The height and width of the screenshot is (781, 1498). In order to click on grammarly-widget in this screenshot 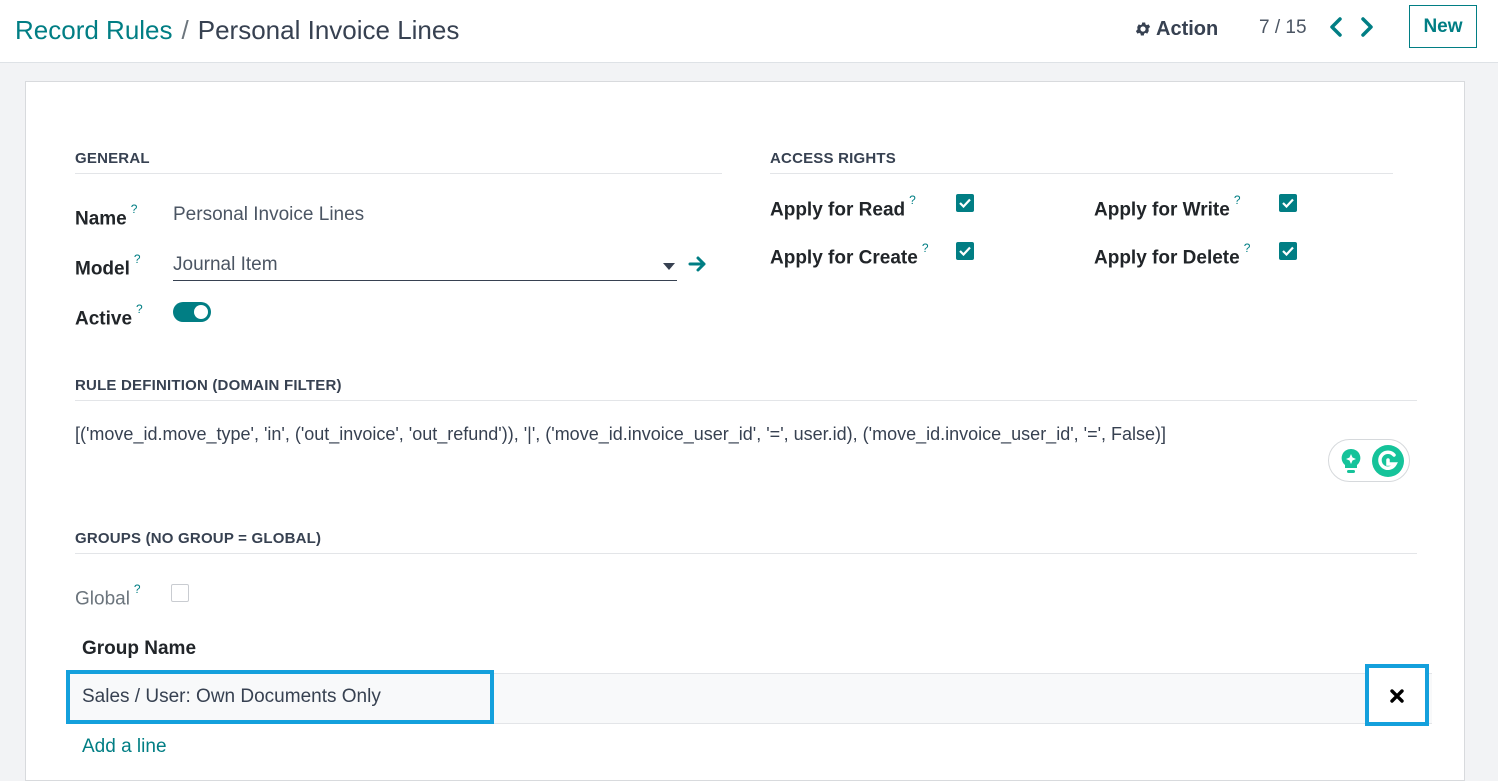, I will do `click(1369, 460)`.